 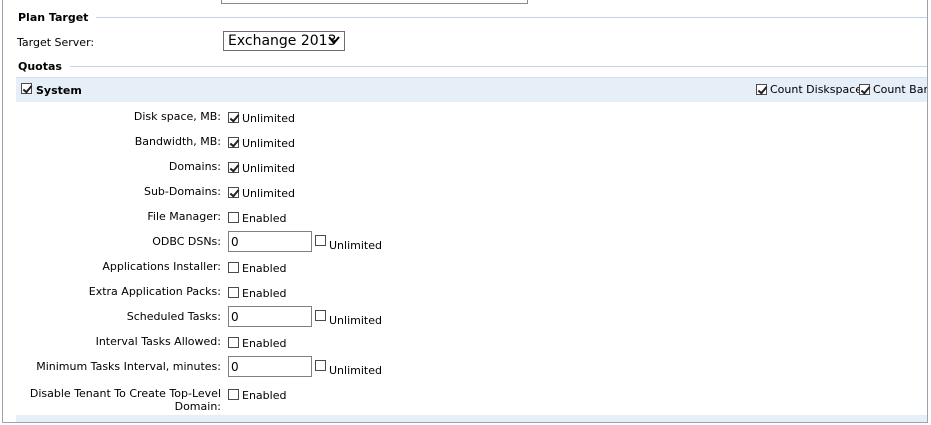 I want to click on target-server-value: Exchange 2013, so click(x=282, y=41).